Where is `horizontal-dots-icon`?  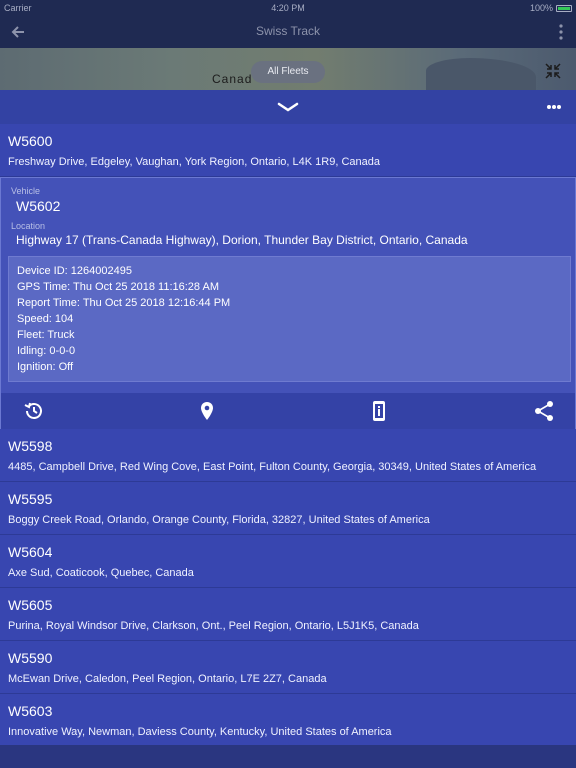 horizontal-dots-icon is located at coordinates (554, 107).